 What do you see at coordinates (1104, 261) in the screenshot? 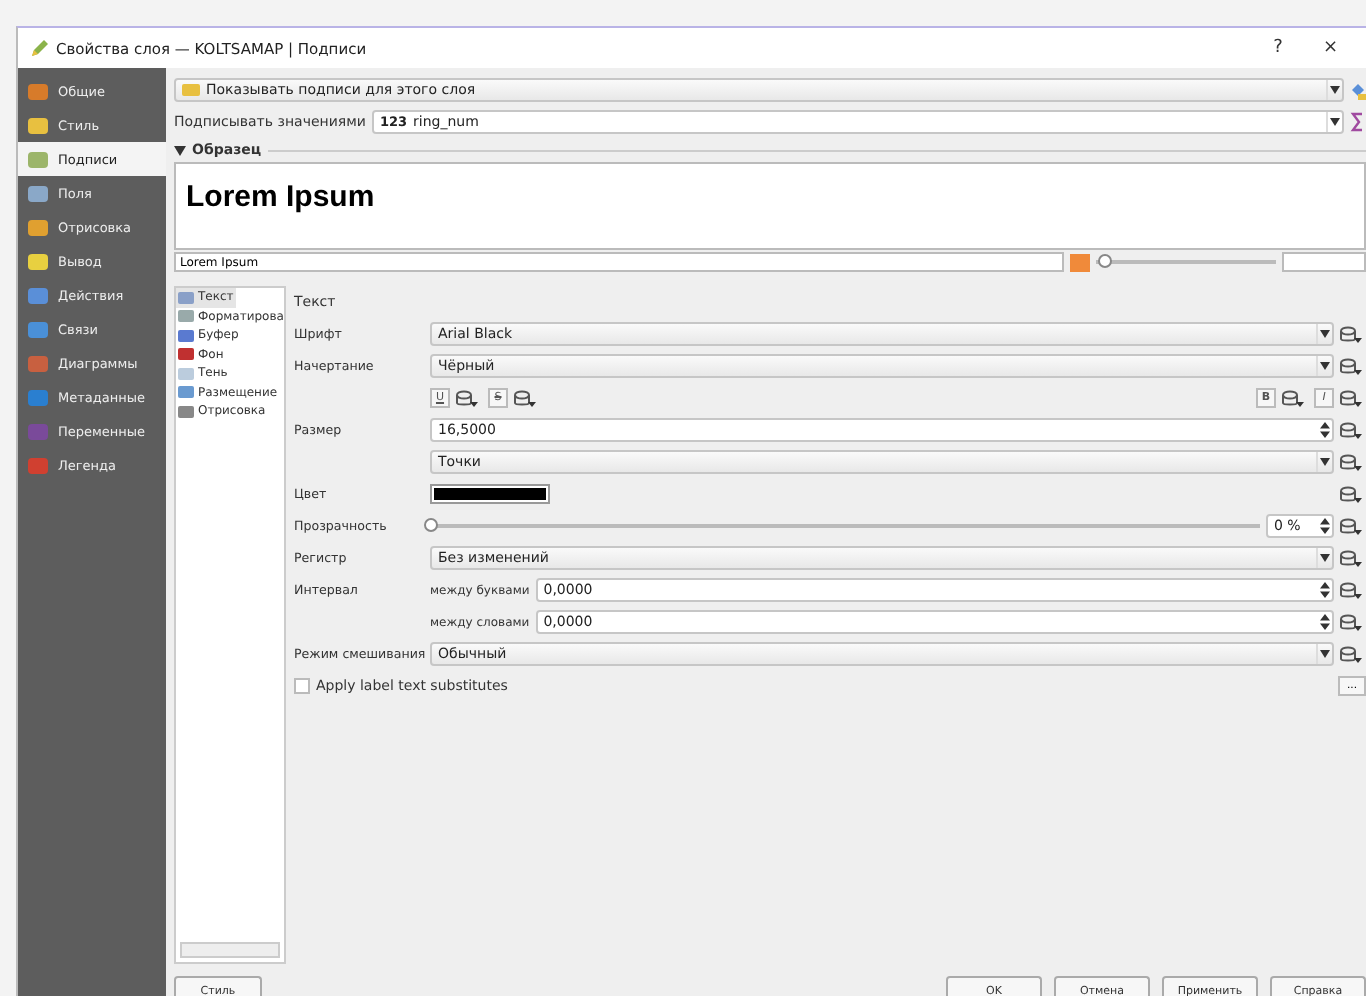
I see `zoom-slider-thumb` at bounding box center [1104, 261].